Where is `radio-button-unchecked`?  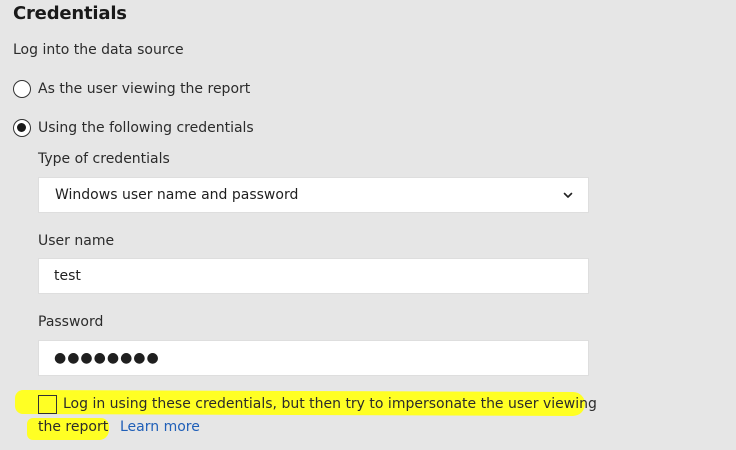
radio-button-unchecked is located at coordinates (22, 89).